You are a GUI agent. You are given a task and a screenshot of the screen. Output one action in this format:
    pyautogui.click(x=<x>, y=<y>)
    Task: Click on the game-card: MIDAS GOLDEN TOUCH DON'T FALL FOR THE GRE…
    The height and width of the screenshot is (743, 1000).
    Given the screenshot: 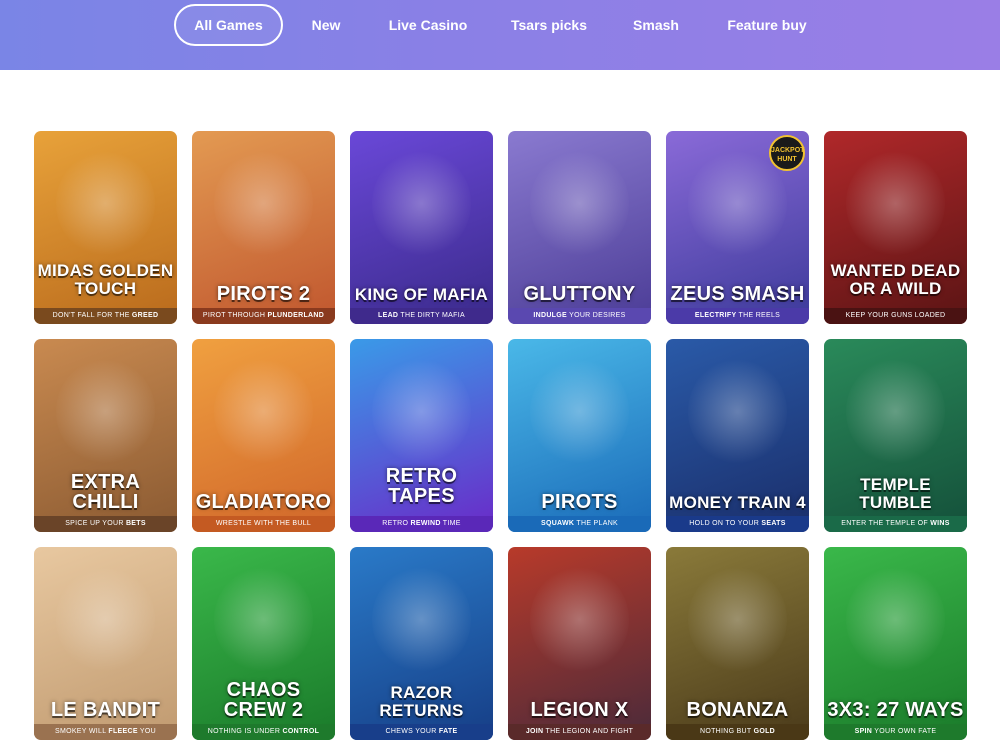 What is the action you would take?
    pyautogui.click(x=105, y=227)
    